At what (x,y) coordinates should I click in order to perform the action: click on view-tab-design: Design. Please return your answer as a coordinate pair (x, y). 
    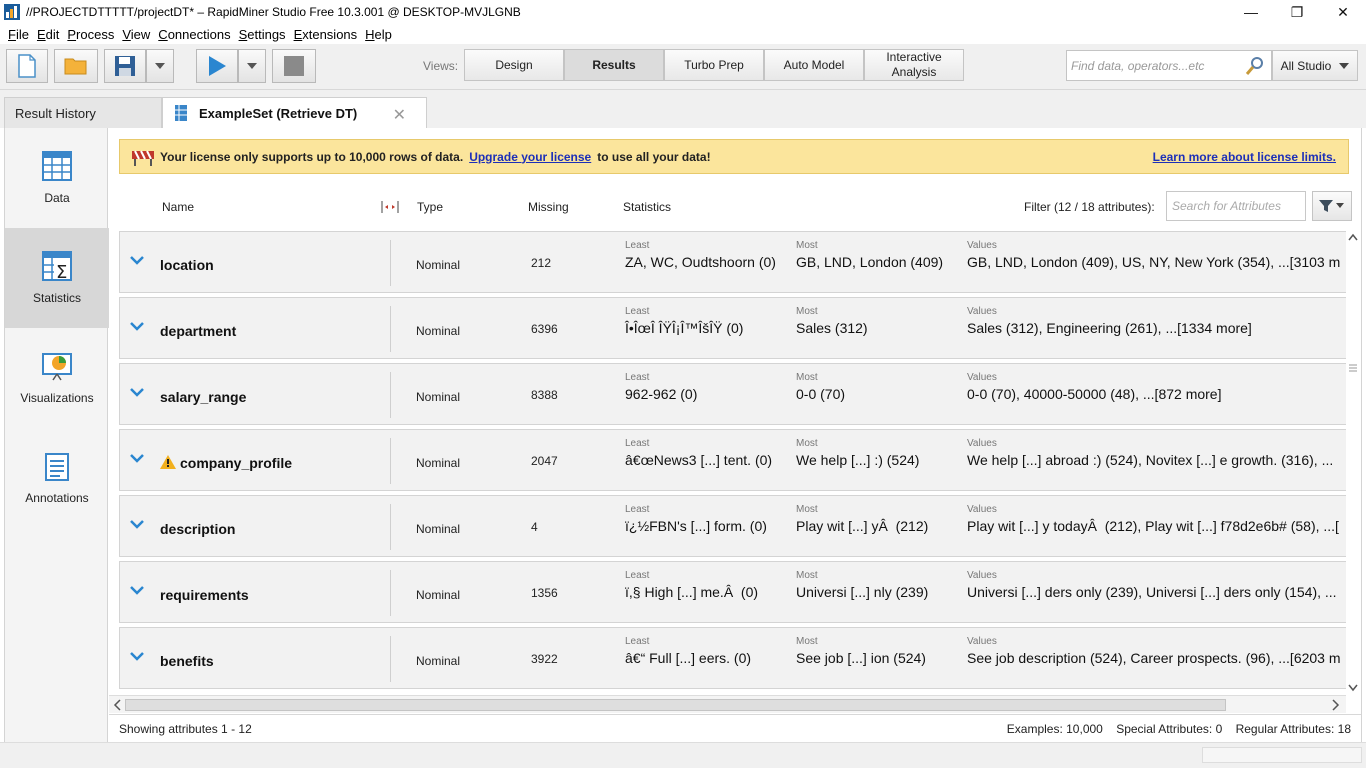
    Looking at the image, I should click on (514, 65).